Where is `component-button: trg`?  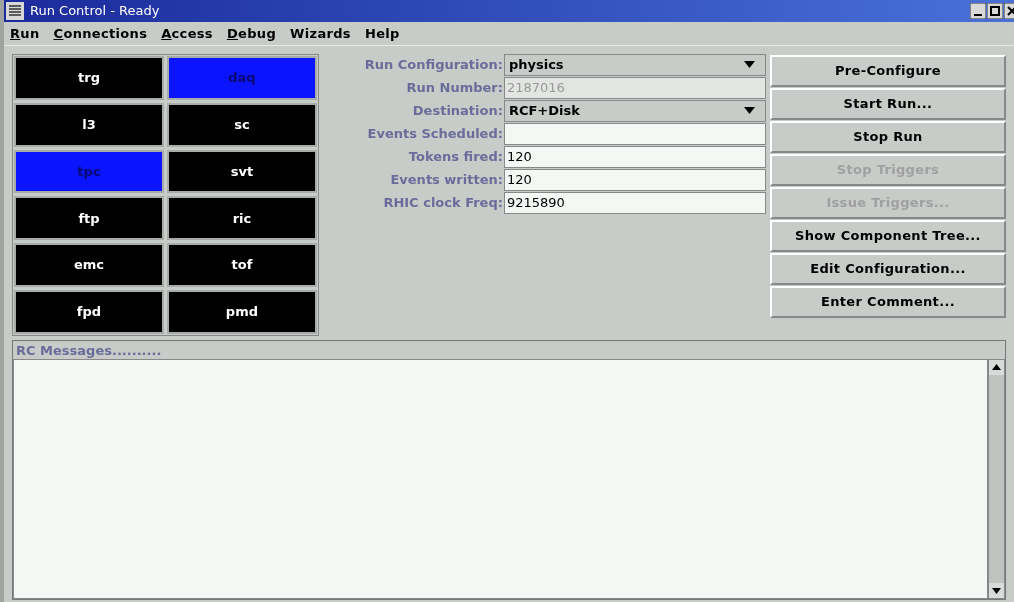
component-button: trg is located at coordinates (89, 78).